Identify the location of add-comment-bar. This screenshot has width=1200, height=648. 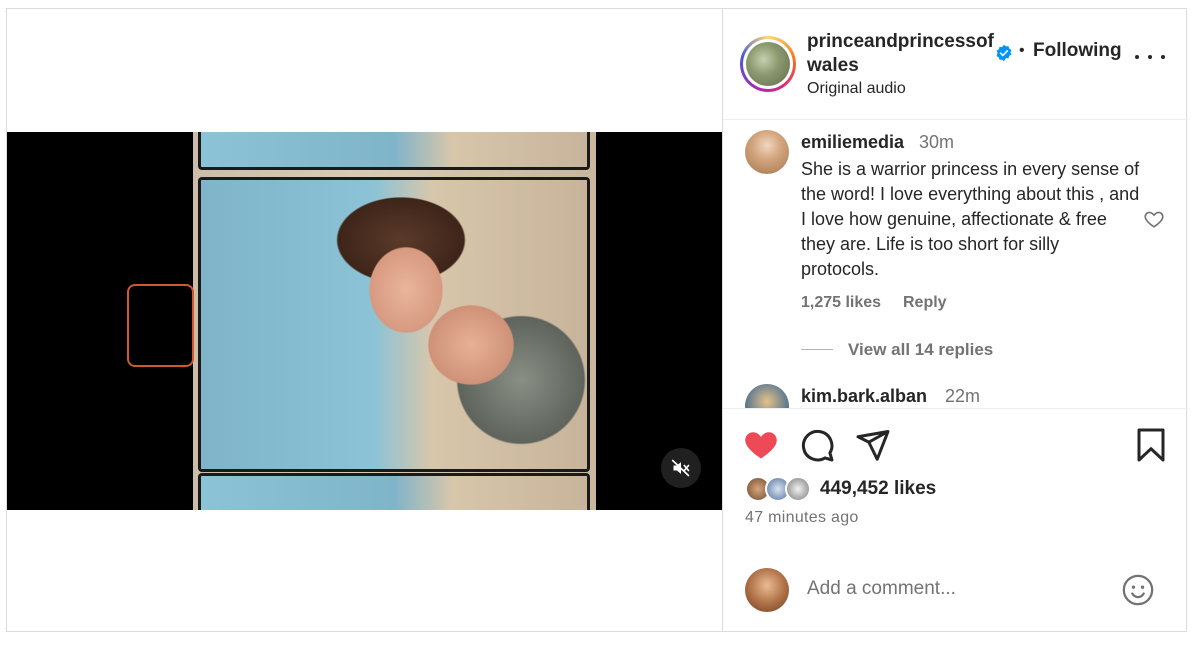
(955, 589).